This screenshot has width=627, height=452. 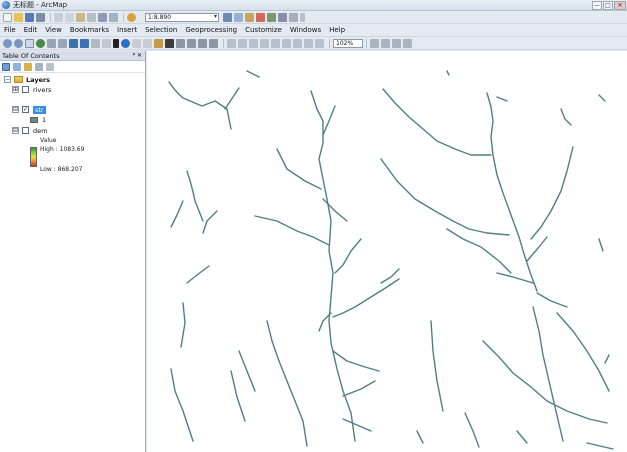 What do you see at coordinates (263, 30) in the screenshot?
I see `menu-customize: Customize` at bounding box center [263, 30].